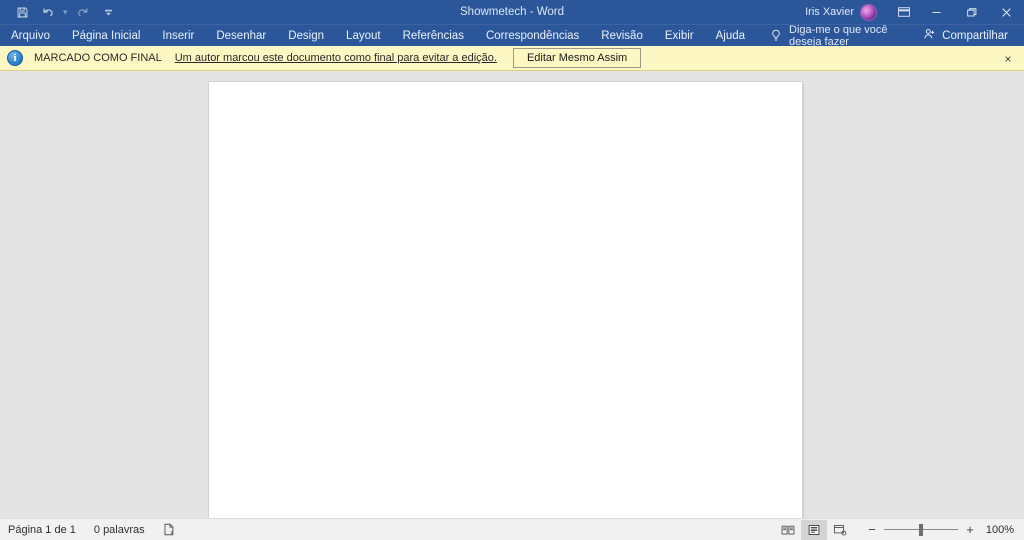 The image size is (1024, 540). Describe the element at coordinates (936, 12) in the screenshot. I see `minimize-button` at that location.